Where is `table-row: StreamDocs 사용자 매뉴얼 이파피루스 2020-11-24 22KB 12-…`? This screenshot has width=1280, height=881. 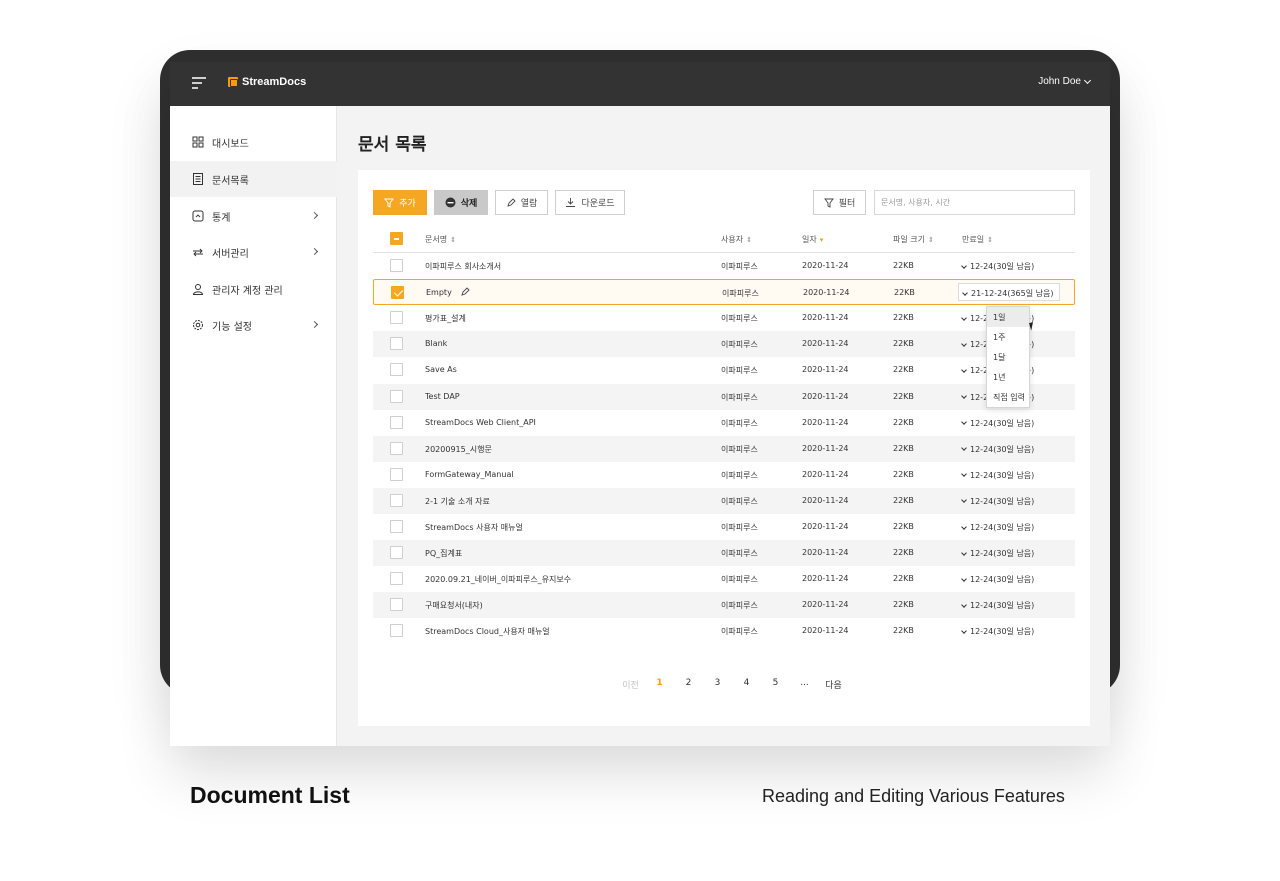 table-row: StreamDocs 사용자 매뉴얼 이파피루스 2020-11-24 22KB 12-… is located at coordinates (724, 527).